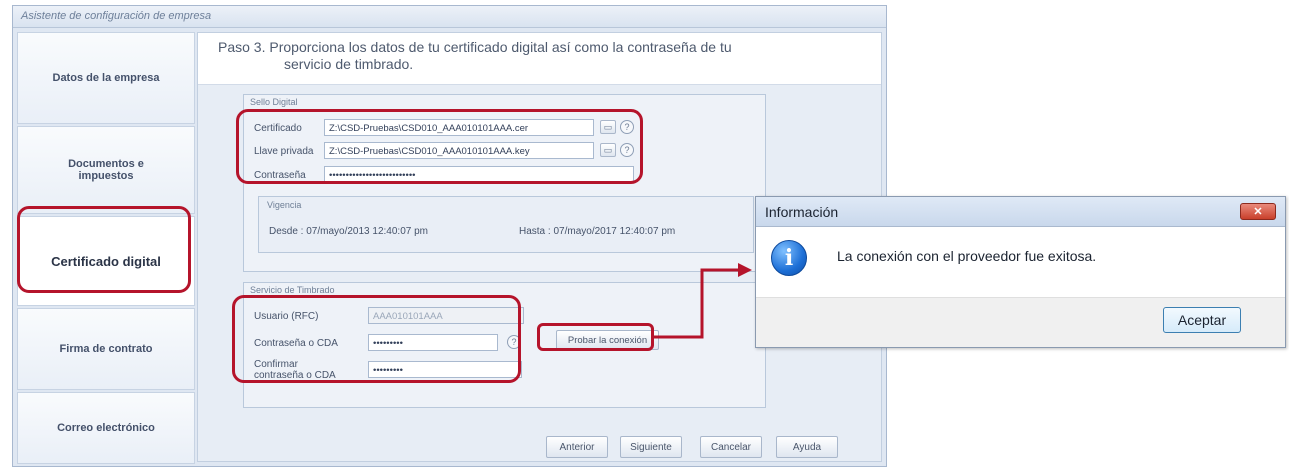  What do you see at coordinates (1202, 320) in the screenshot?
I see `aceptar-button: Aceptar` at bounding box center [1202, 320].